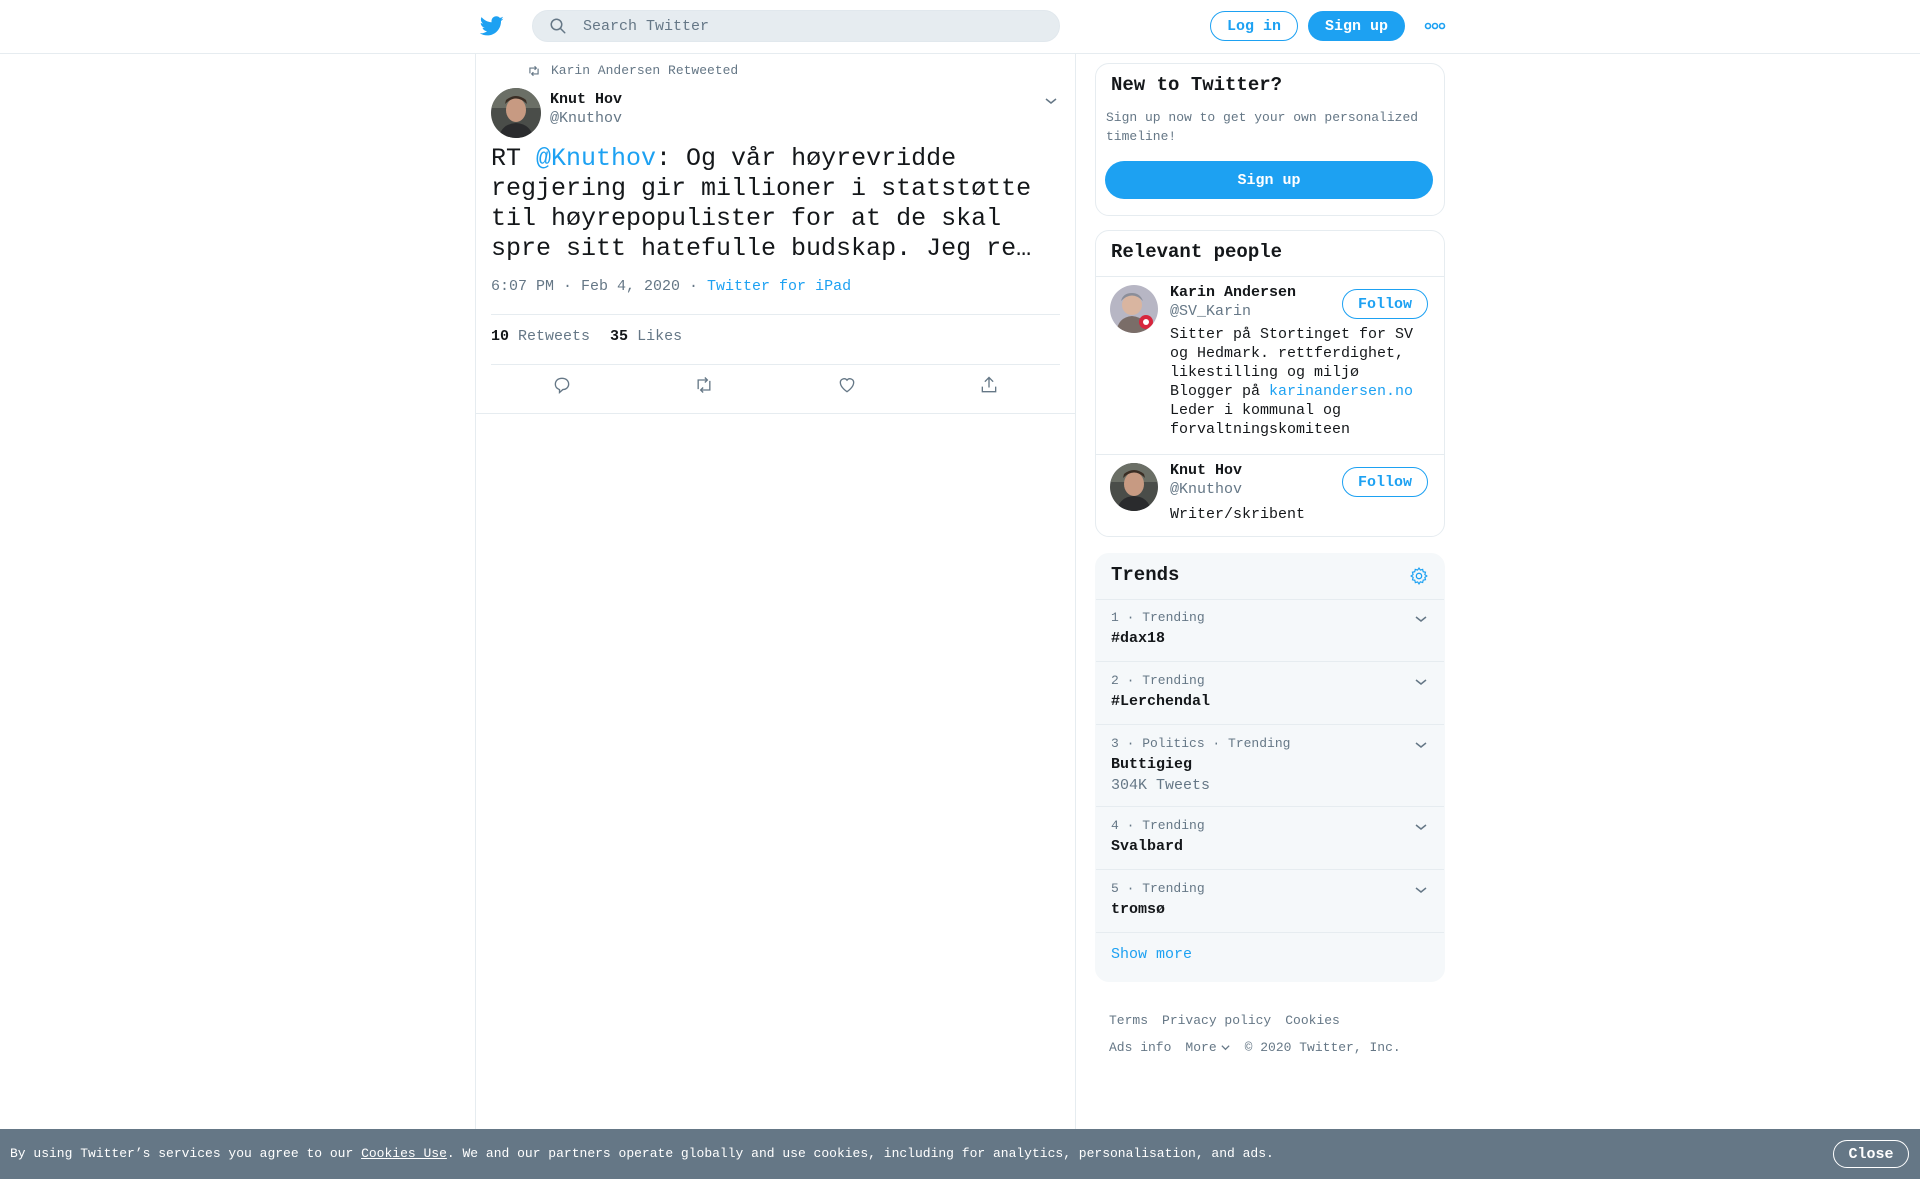 Image resolution: width=1920 pixels, height=1179 pixels. What do you see at coordinates (1128, 1020) in the screenshot?
I see `footer-terms-link: Terms` at bounding box center [1128, 1020].